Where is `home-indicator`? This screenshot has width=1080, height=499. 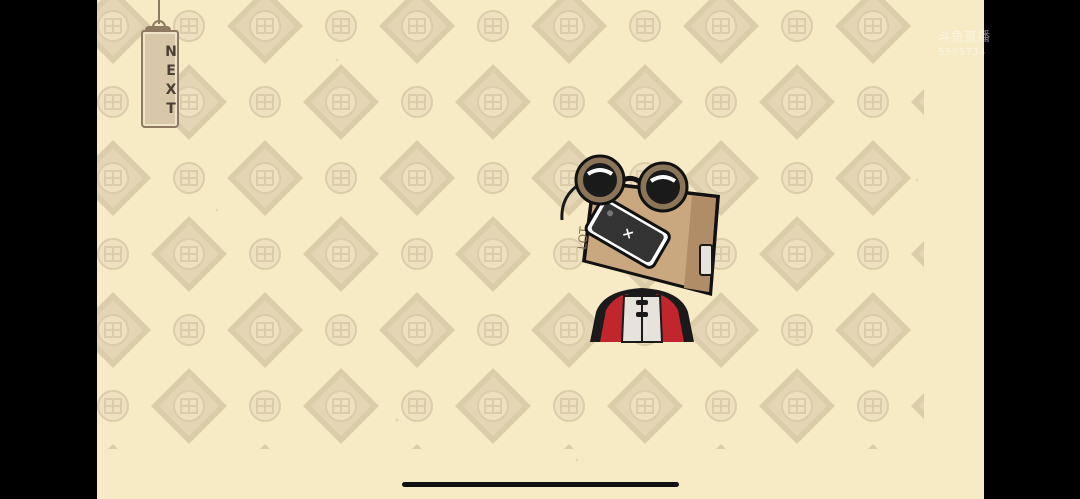
home-indicator is located at coordinates (540, 484).